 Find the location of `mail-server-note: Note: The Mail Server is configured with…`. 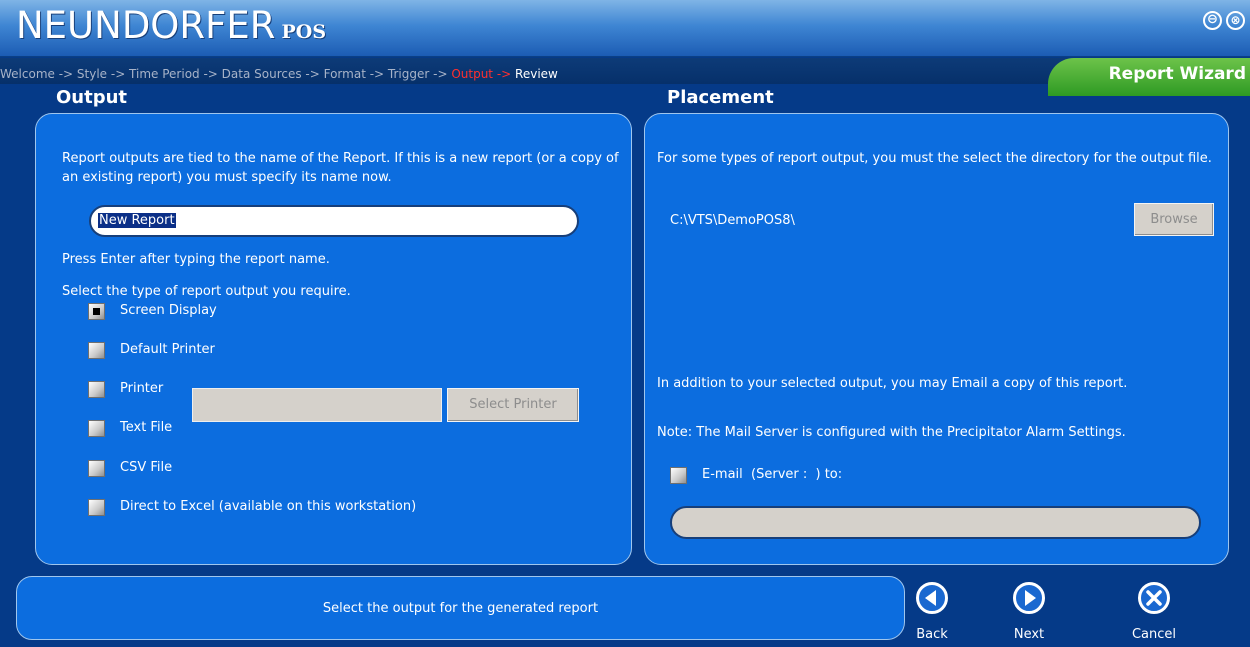

mail-server-note: Note: The Mail Server is configured with… is located at coordinates (891, 432).